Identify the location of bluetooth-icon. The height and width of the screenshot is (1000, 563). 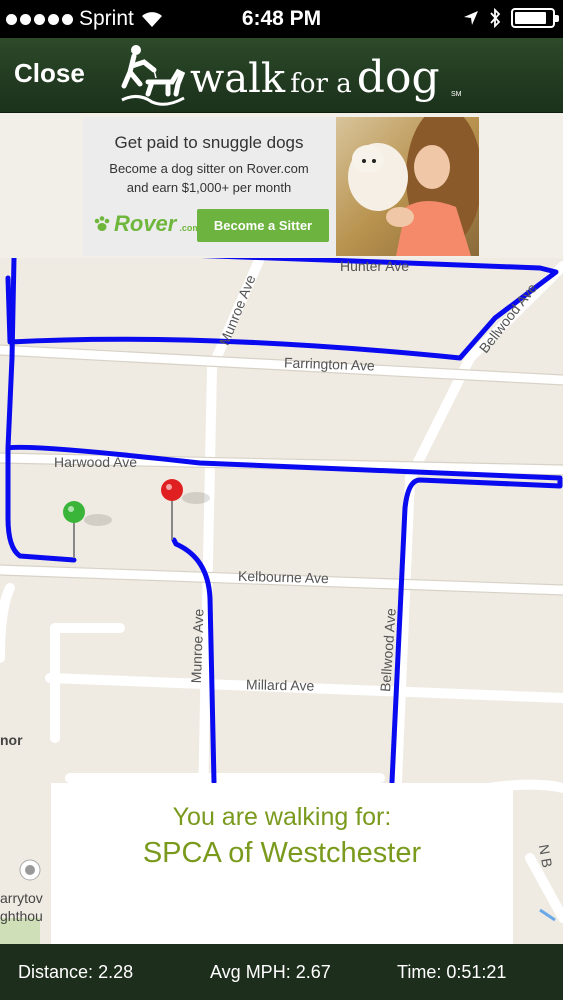
(495, 18).